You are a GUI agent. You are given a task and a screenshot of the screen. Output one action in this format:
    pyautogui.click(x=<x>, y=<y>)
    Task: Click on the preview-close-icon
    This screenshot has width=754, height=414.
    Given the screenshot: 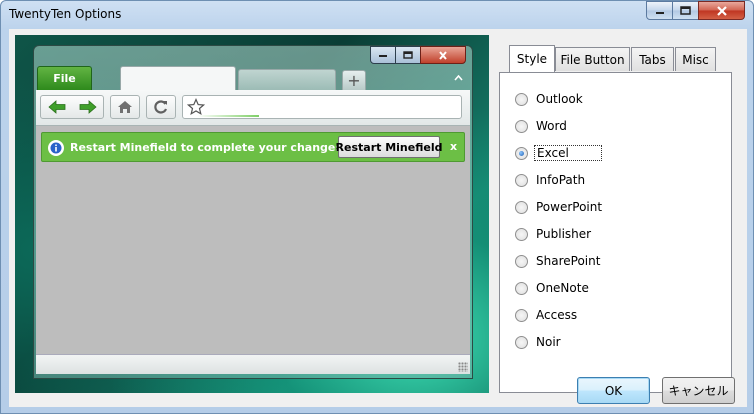 What is the action you would take?
    pyautogui.click(x=443, y=55)
    